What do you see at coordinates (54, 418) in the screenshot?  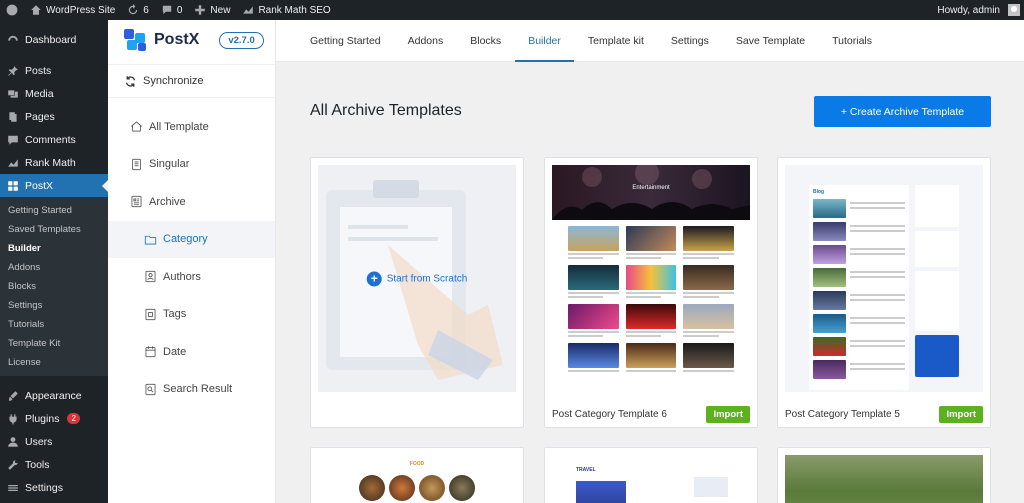 I see `menu-item-plugins: Plugins 2` at bounding box center [54, 418].